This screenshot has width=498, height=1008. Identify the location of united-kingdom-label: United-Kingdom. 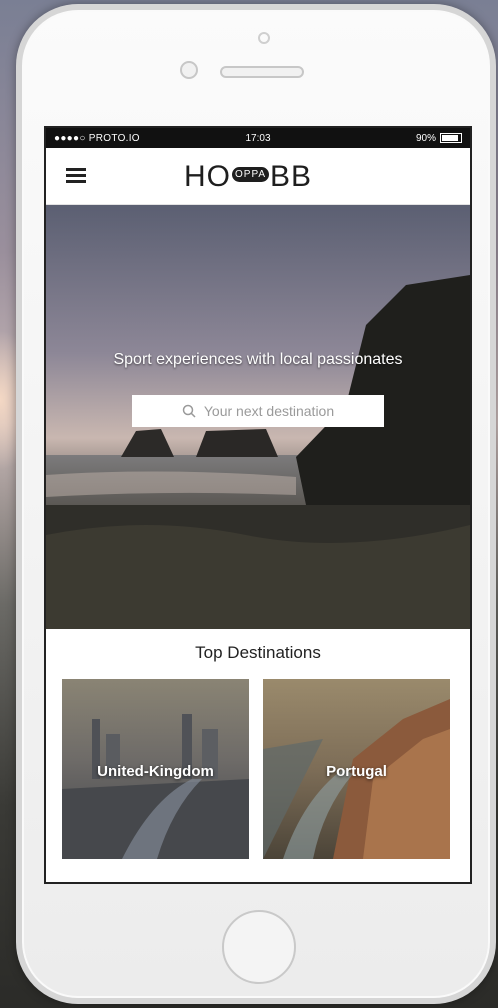
(155, 771).